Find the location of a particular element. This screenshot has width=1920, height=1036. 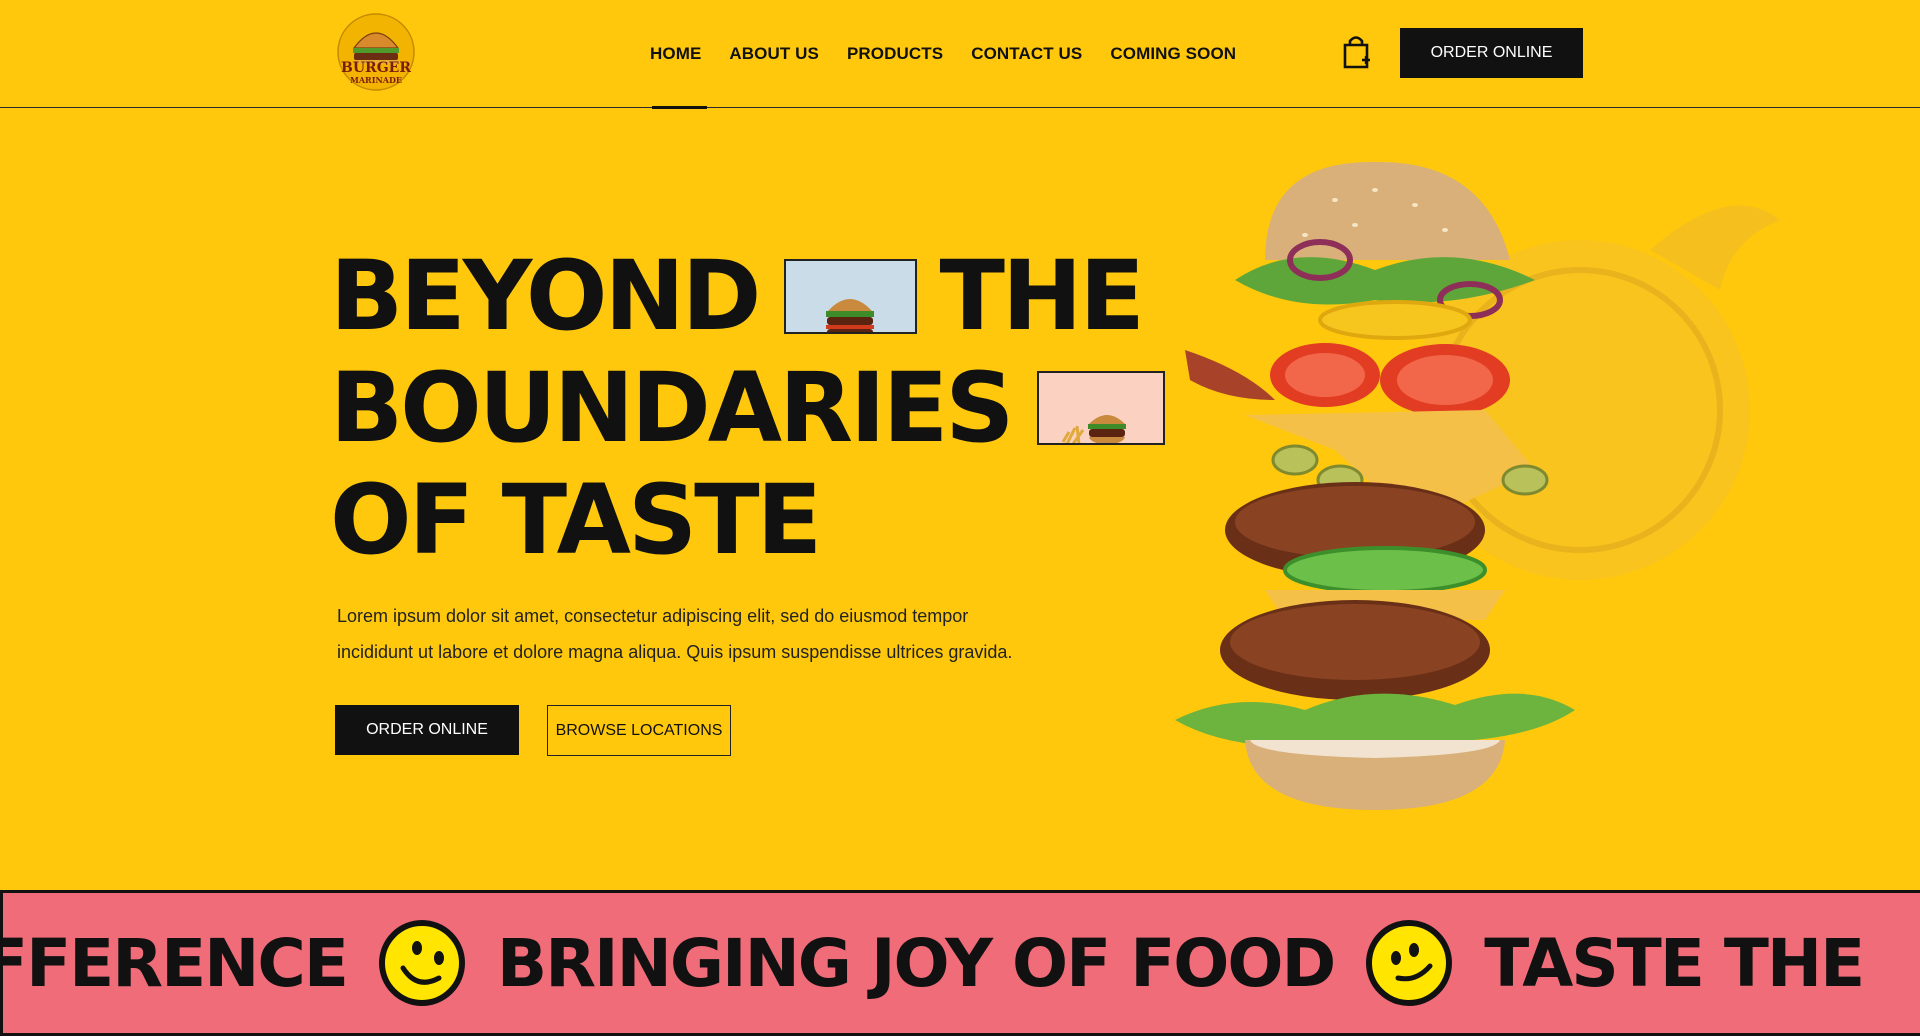

nav-coming-soon: COMING SOON is located at coordinates (1173, 54).